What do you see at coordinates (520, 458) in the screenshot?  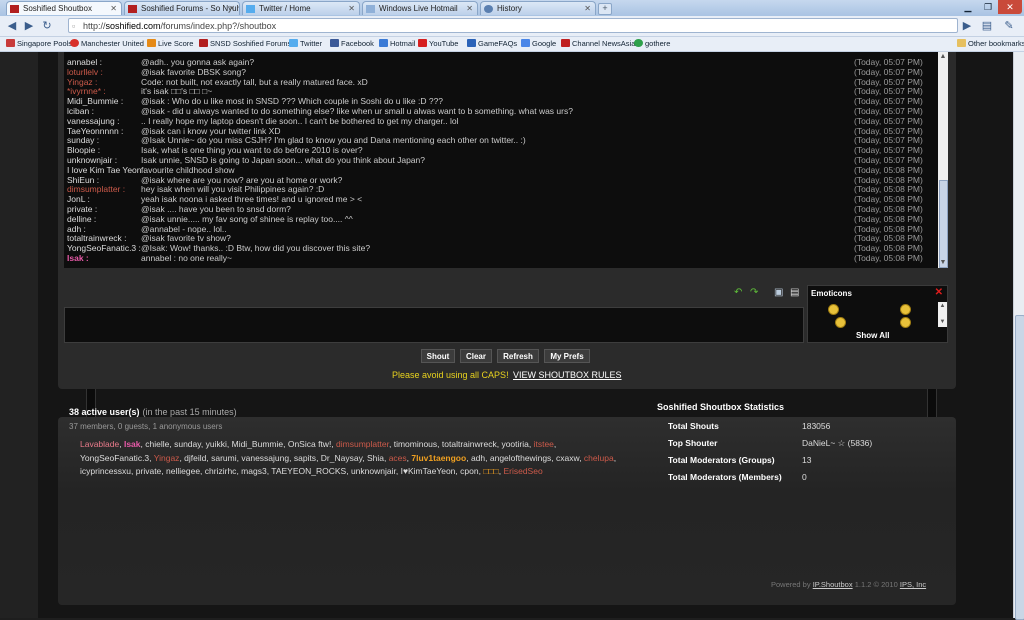 I see `online-user-link: angelofthewings` at bounding box center [520, 458].